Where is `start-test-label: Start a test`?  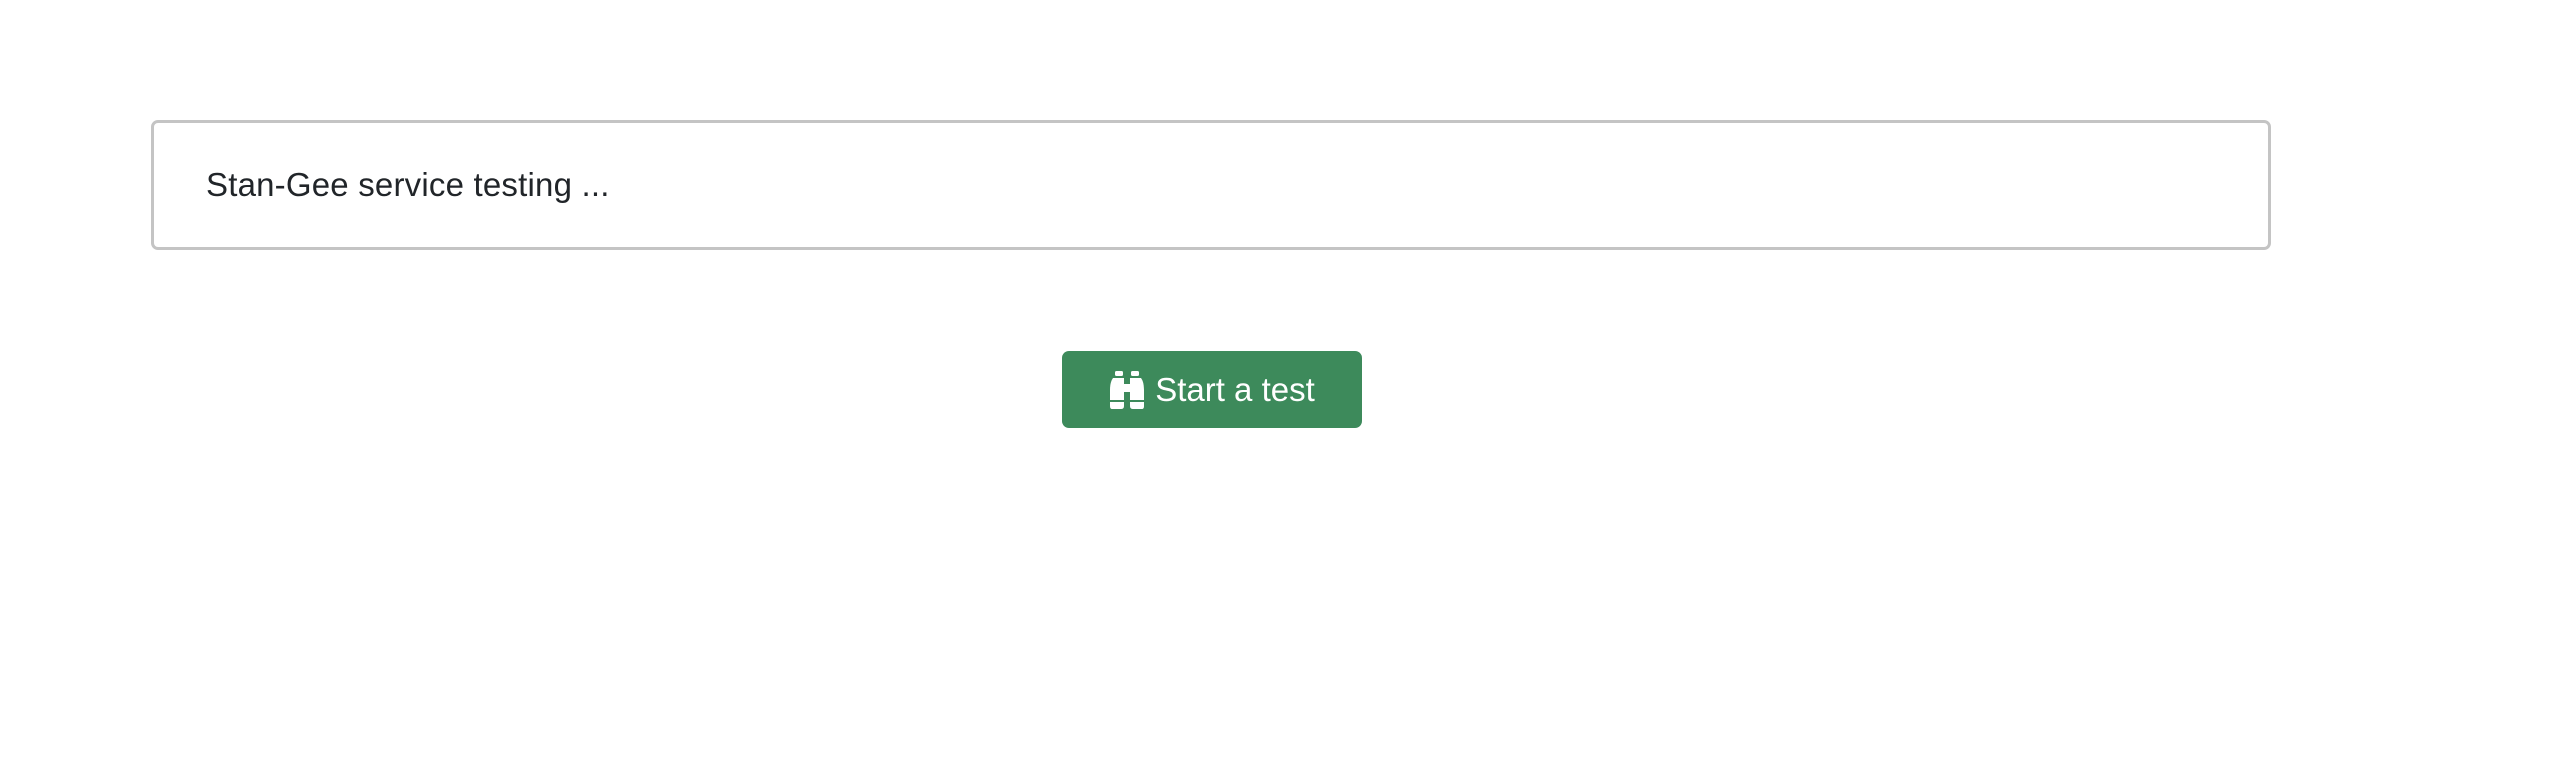
start-test-label: Start a test is located at coordinates (1235, 389).